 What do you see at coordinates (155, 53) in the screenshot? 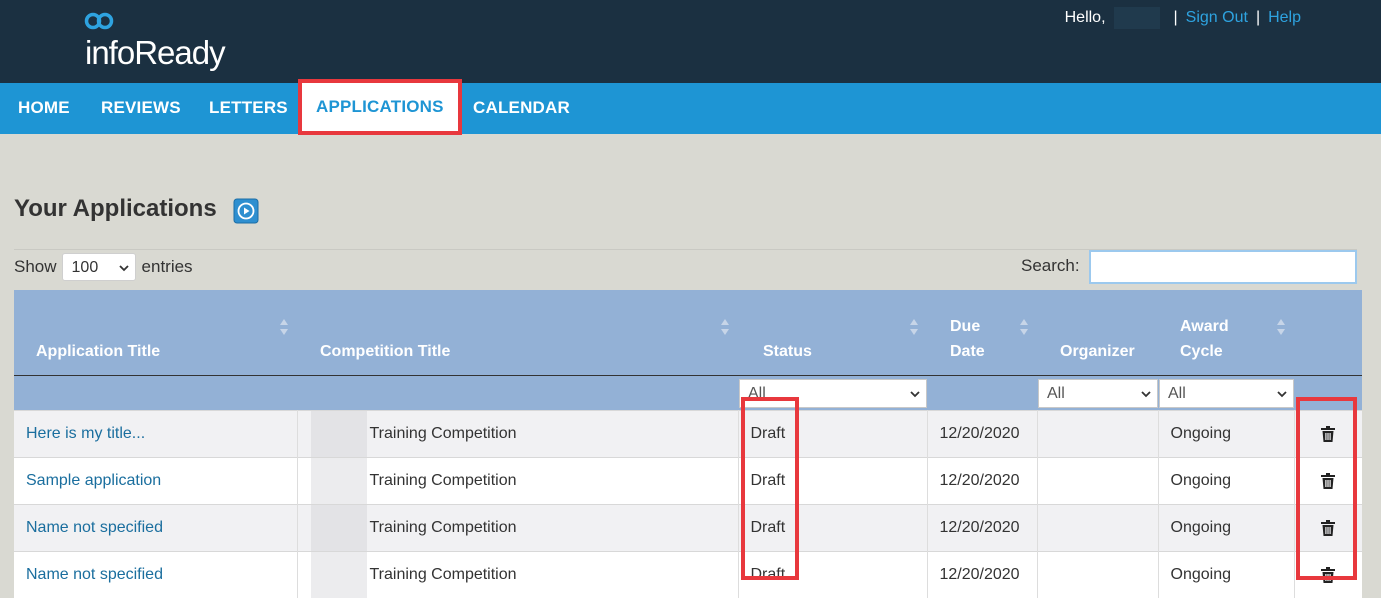
I see `logo-text: infoReady` at bounding box center [155, 53].